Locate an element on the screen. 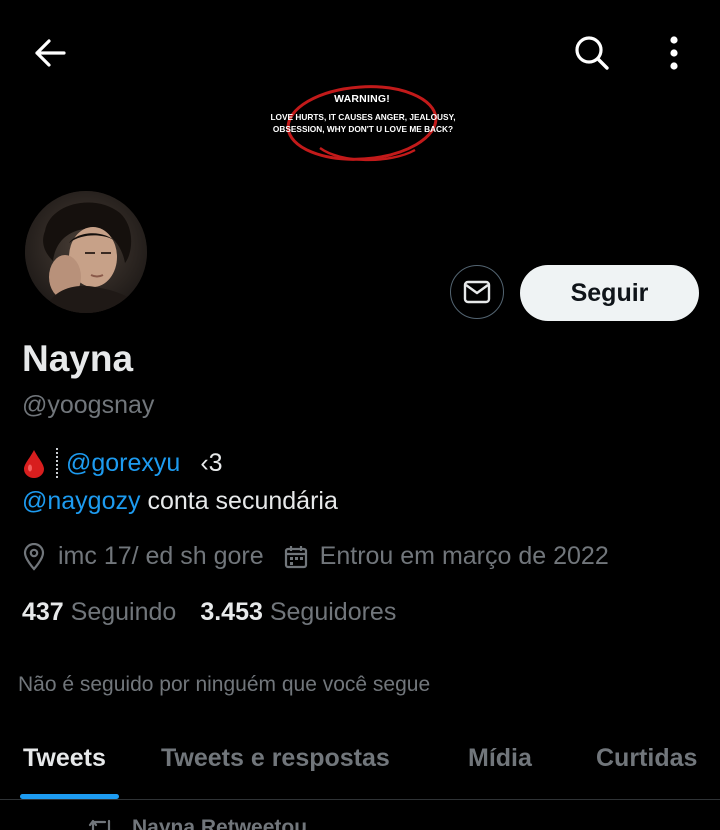  avatar is located at coordinates (86, 252).